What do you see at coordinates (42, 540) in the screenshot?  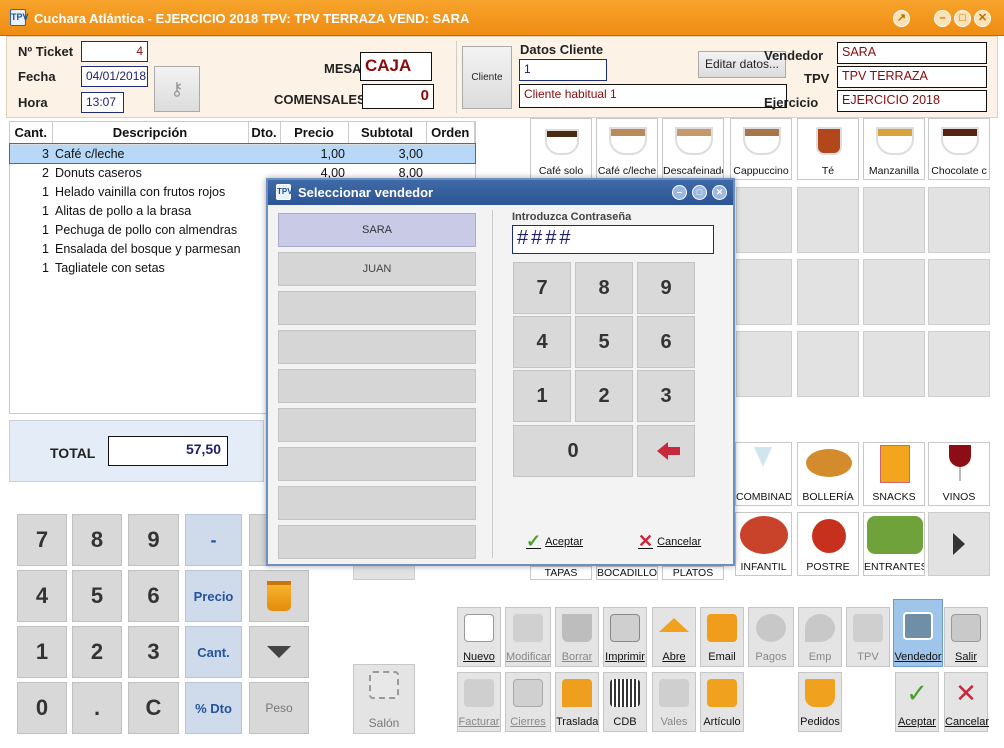 I see `key-7: 7` at bounding box center [42, 540].